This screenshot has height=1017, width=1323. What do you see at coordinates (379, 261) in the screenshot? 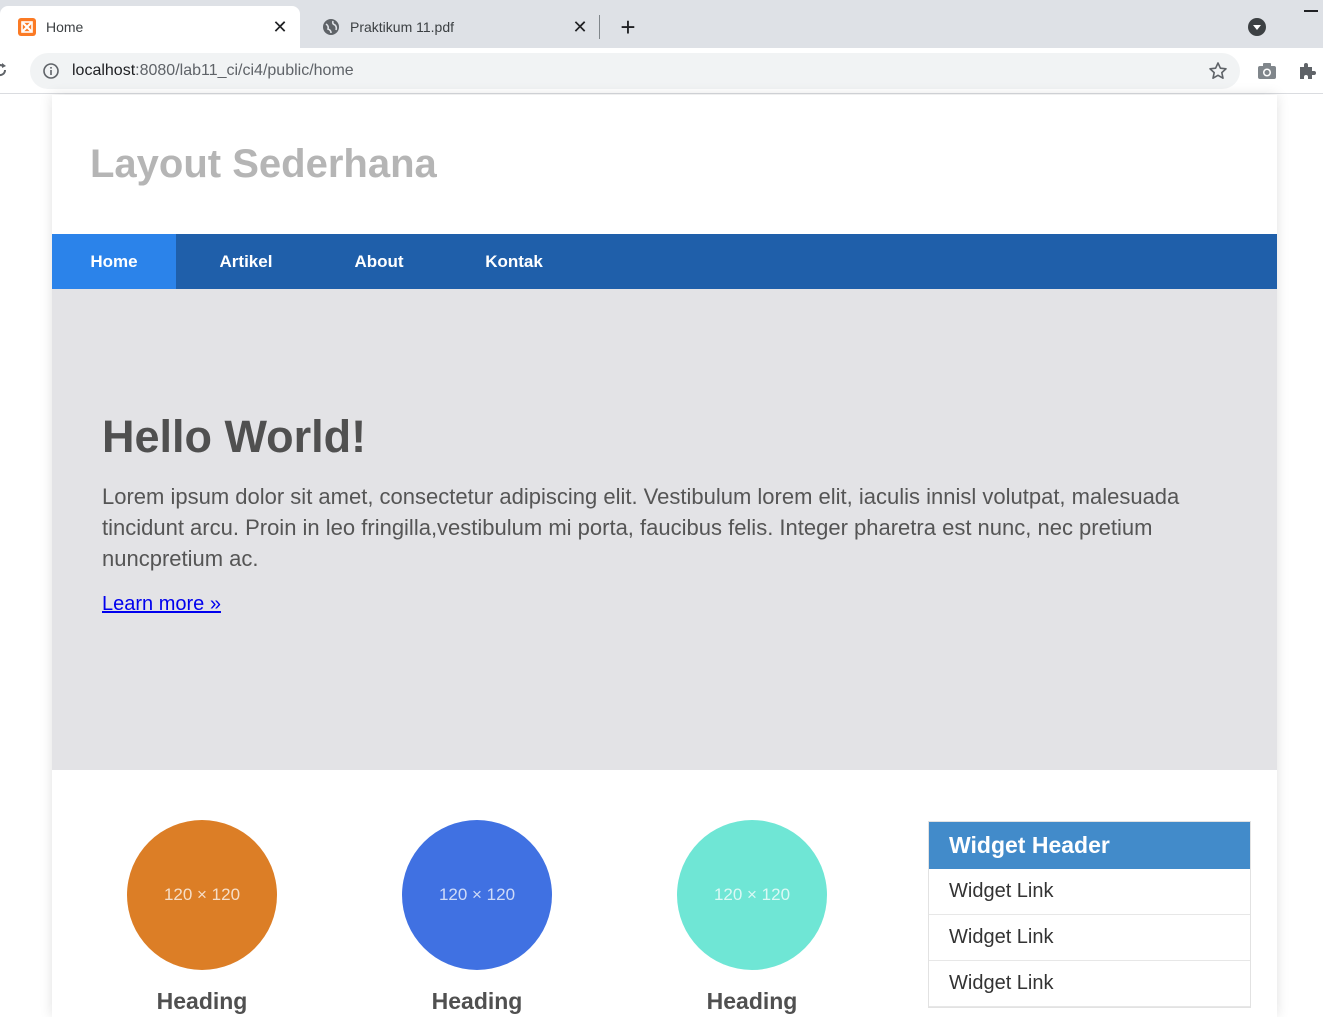
I see `nav-about: About` at bounding box center [379, 261].